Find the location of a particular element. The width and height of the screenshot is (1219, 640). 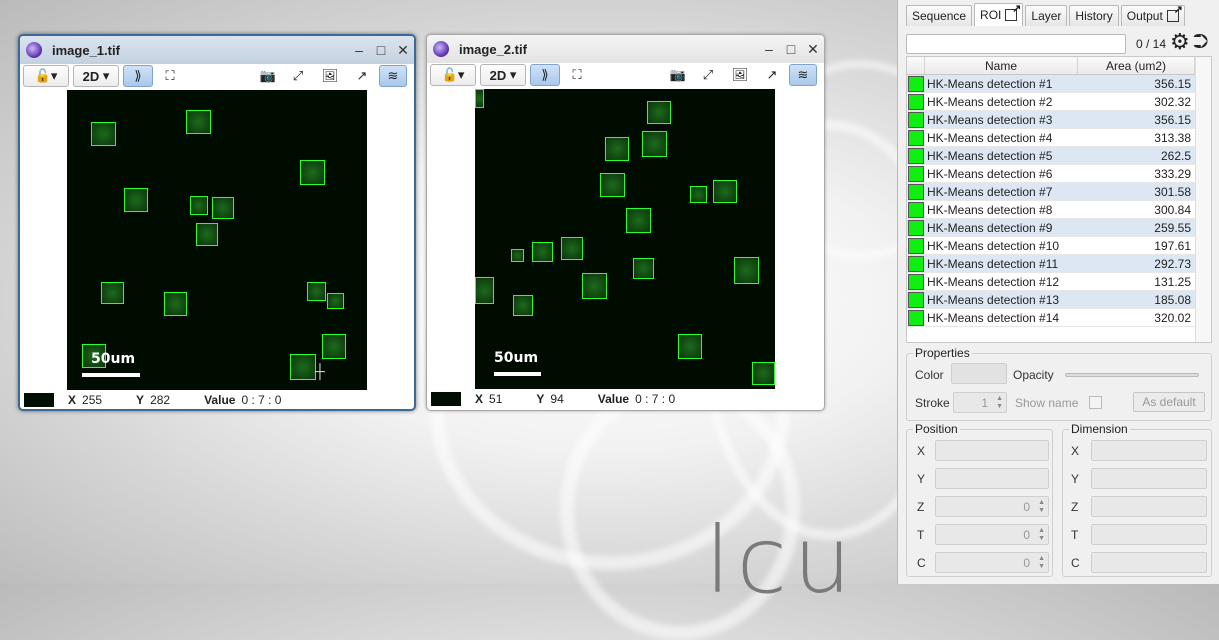

table-row: HK-Means detection #4 313.38 is located at coordinates (1059, 138).